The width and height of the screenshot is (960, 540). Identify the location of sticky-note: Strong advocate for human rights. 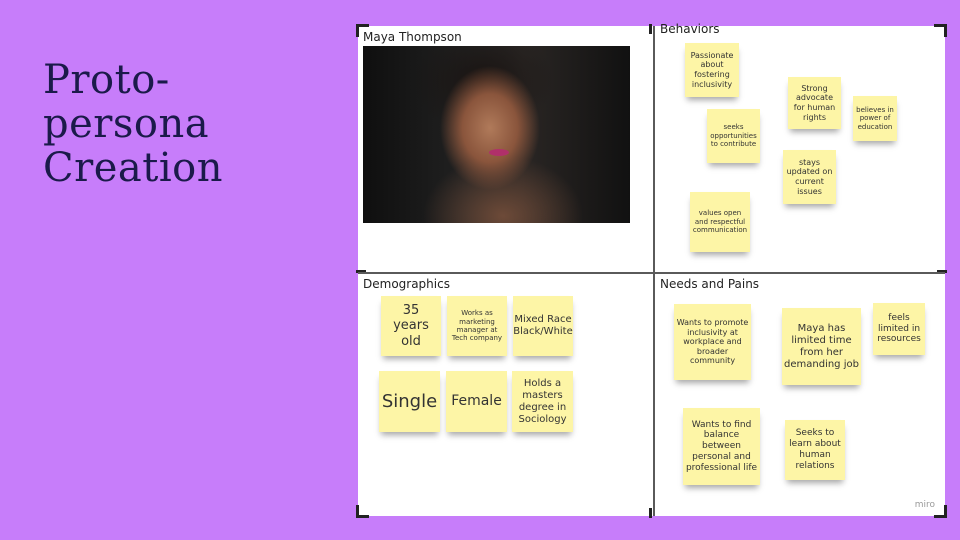
(814, 103).